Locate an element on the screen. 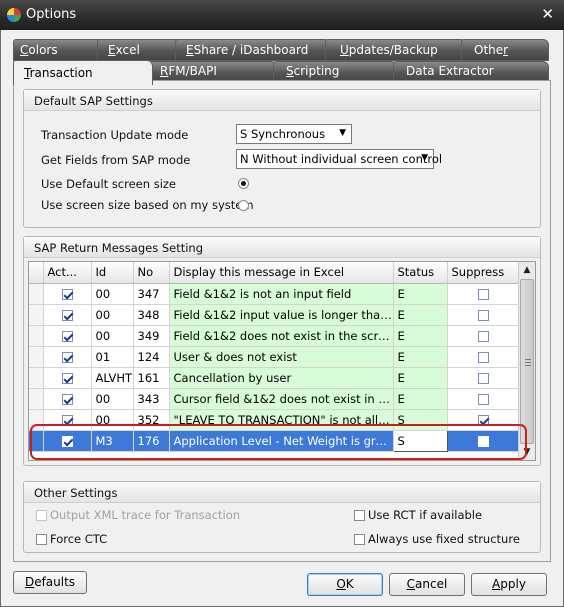 This screenshot has width=564, height=607. apply-button: Apply is located at coordinates (509, 584).